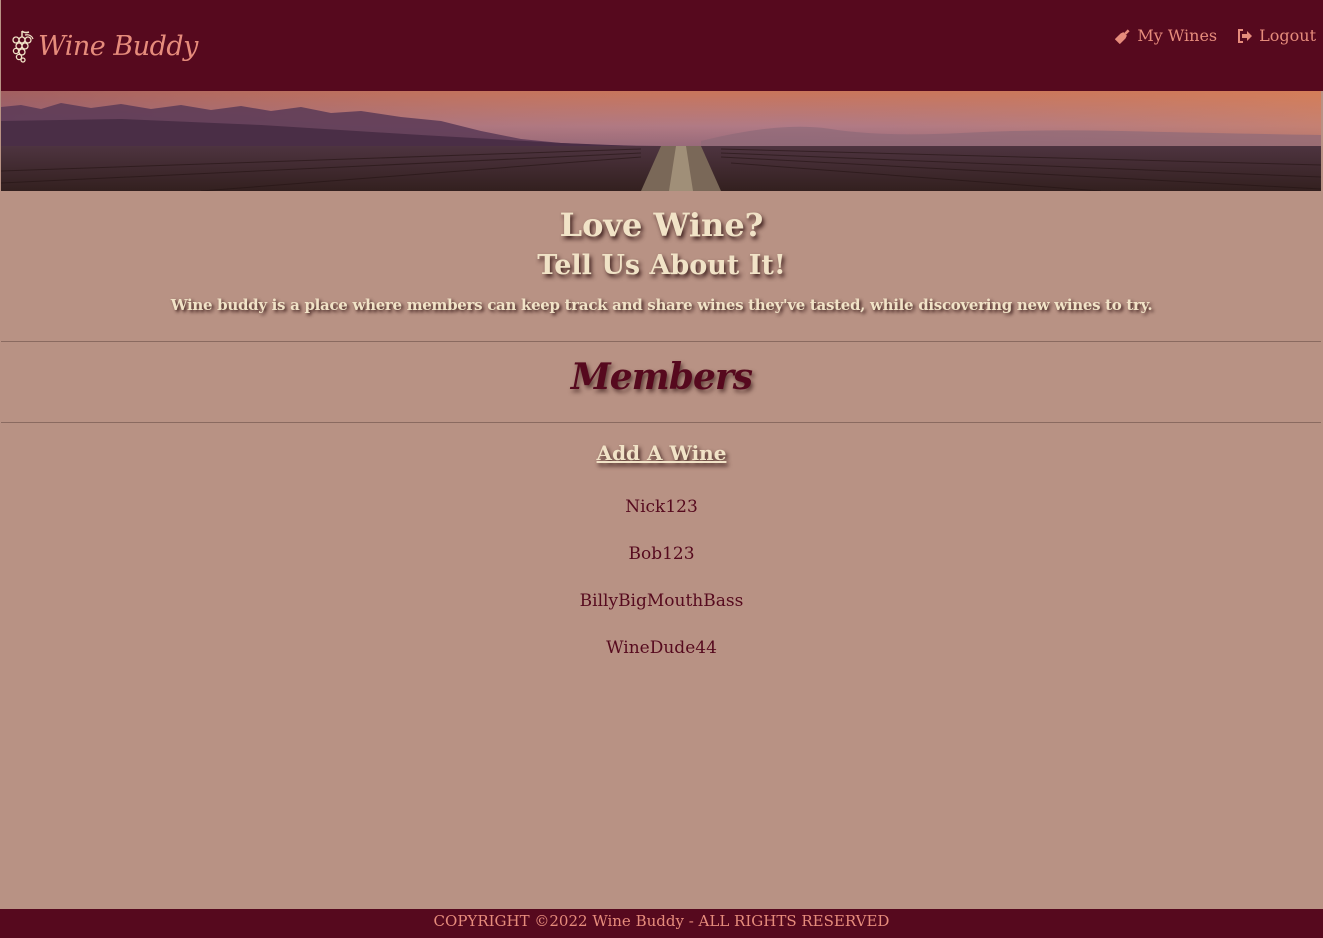 The height and width of the screenshot is (938, 1323). I want to click on member-link: Nick123, so click(661, 507).